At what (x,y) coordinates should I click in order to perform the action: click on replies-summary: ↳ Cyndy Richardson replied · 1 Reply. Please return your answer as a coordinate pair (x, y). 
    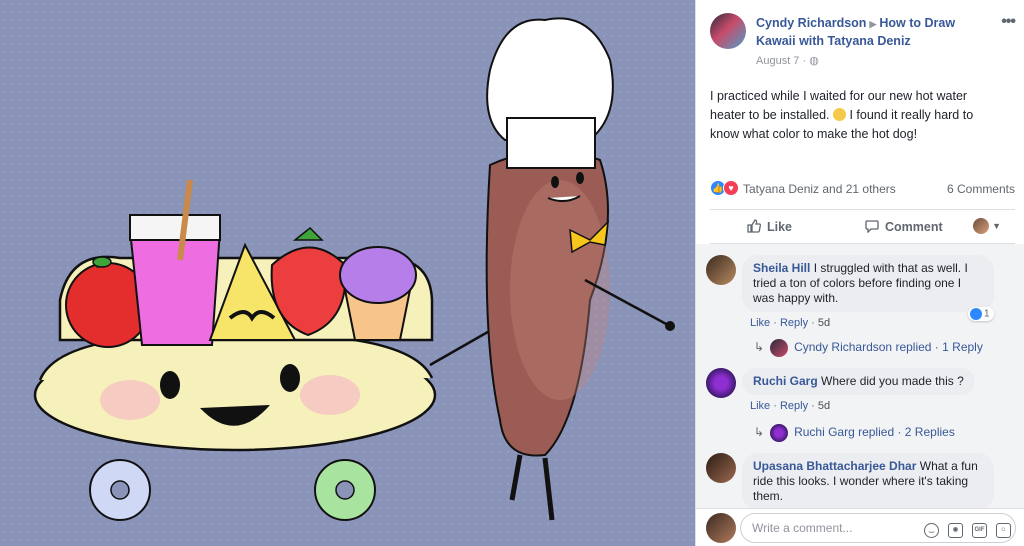
    Looking at the image, I should click on (868, 348).